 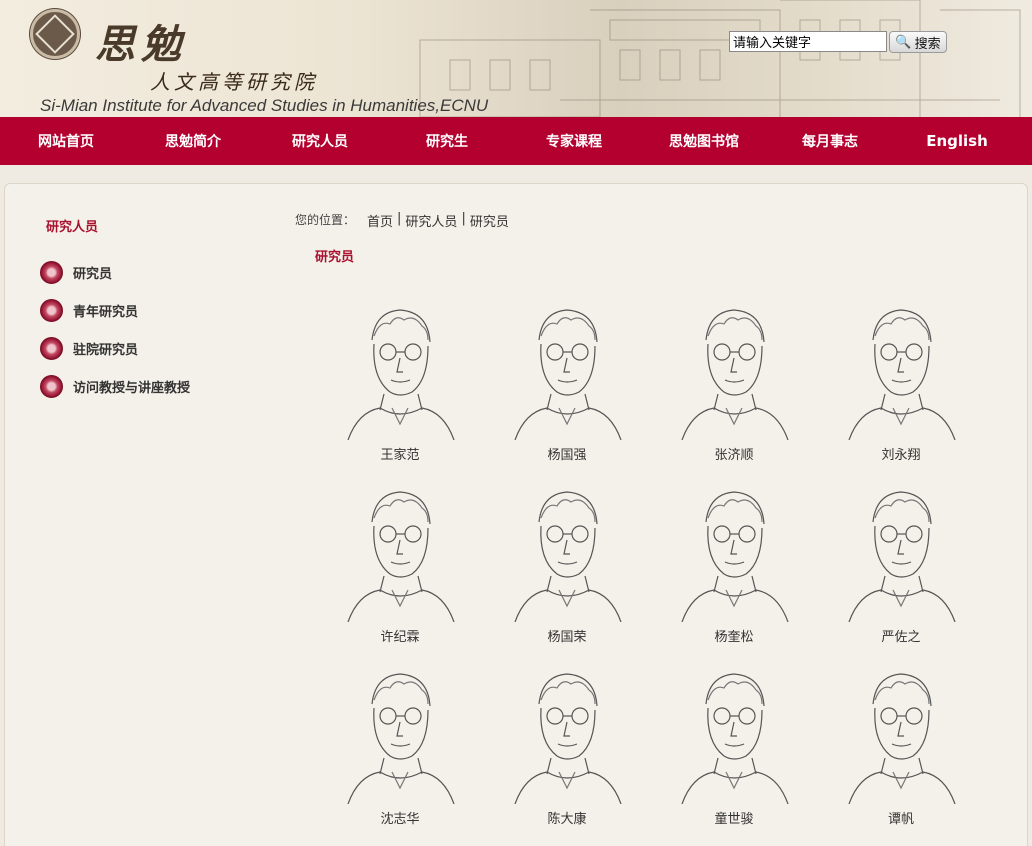 What do you see at coordinates (380, 220) in the screenshot?
I see `breadcrumb-home: 首页` at bounding box center [380, 220].